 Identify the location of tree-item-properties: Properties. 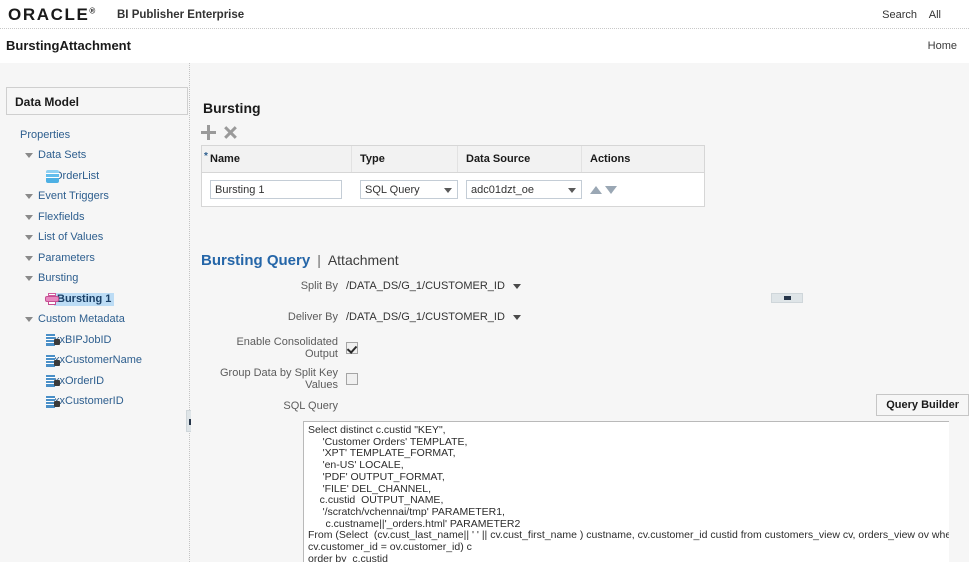
(94, 135).